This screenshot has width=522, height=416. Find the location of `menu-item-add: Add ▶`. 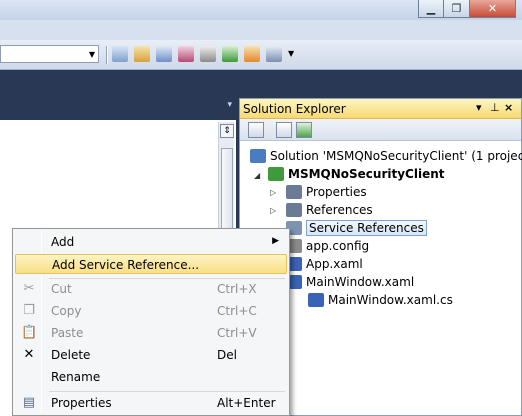

menu-item-add: Add ▶ is located at coordinates (151, 242).